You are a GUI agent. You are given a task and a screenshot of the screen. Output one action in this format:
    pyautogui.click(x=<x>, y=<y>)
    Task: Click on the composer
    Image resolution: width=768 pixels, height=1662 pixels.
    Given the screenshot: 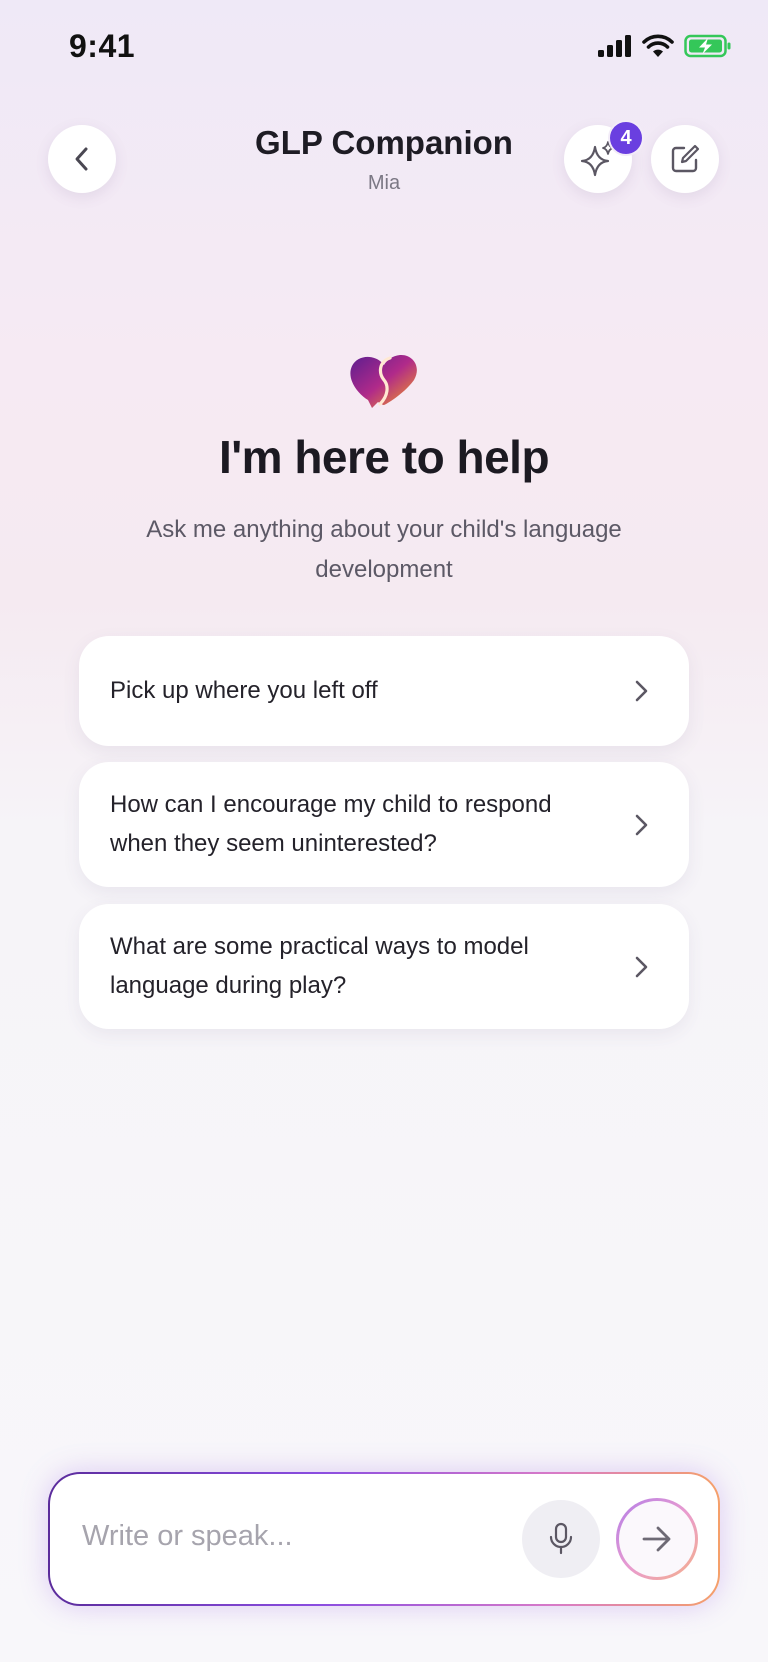 What is the action you would take?
    pyautogui.click(x=384, y=1539)
    